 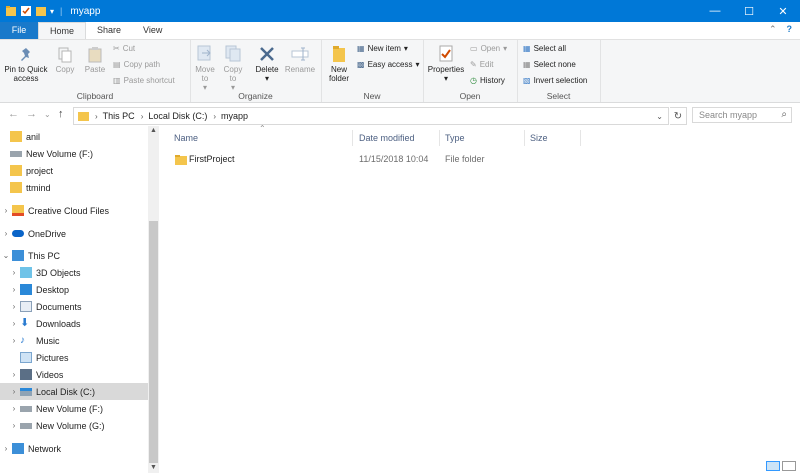 What do you see at coordinates (78, 136) in the screenshot?
I see `nav-item-anil: anil` at bounding box center [78, 136].